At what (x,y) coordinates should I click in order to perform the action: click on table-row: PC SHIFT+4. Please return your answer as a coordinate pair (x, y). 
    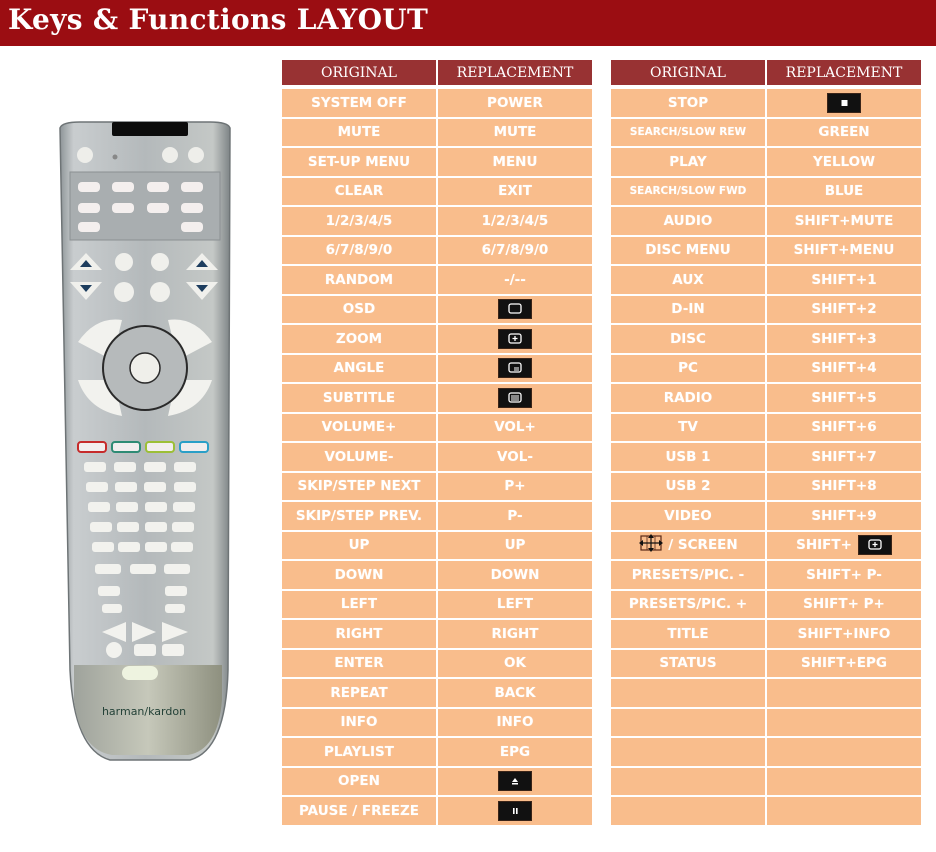
    Looking at the image, I should click on (766, 369).